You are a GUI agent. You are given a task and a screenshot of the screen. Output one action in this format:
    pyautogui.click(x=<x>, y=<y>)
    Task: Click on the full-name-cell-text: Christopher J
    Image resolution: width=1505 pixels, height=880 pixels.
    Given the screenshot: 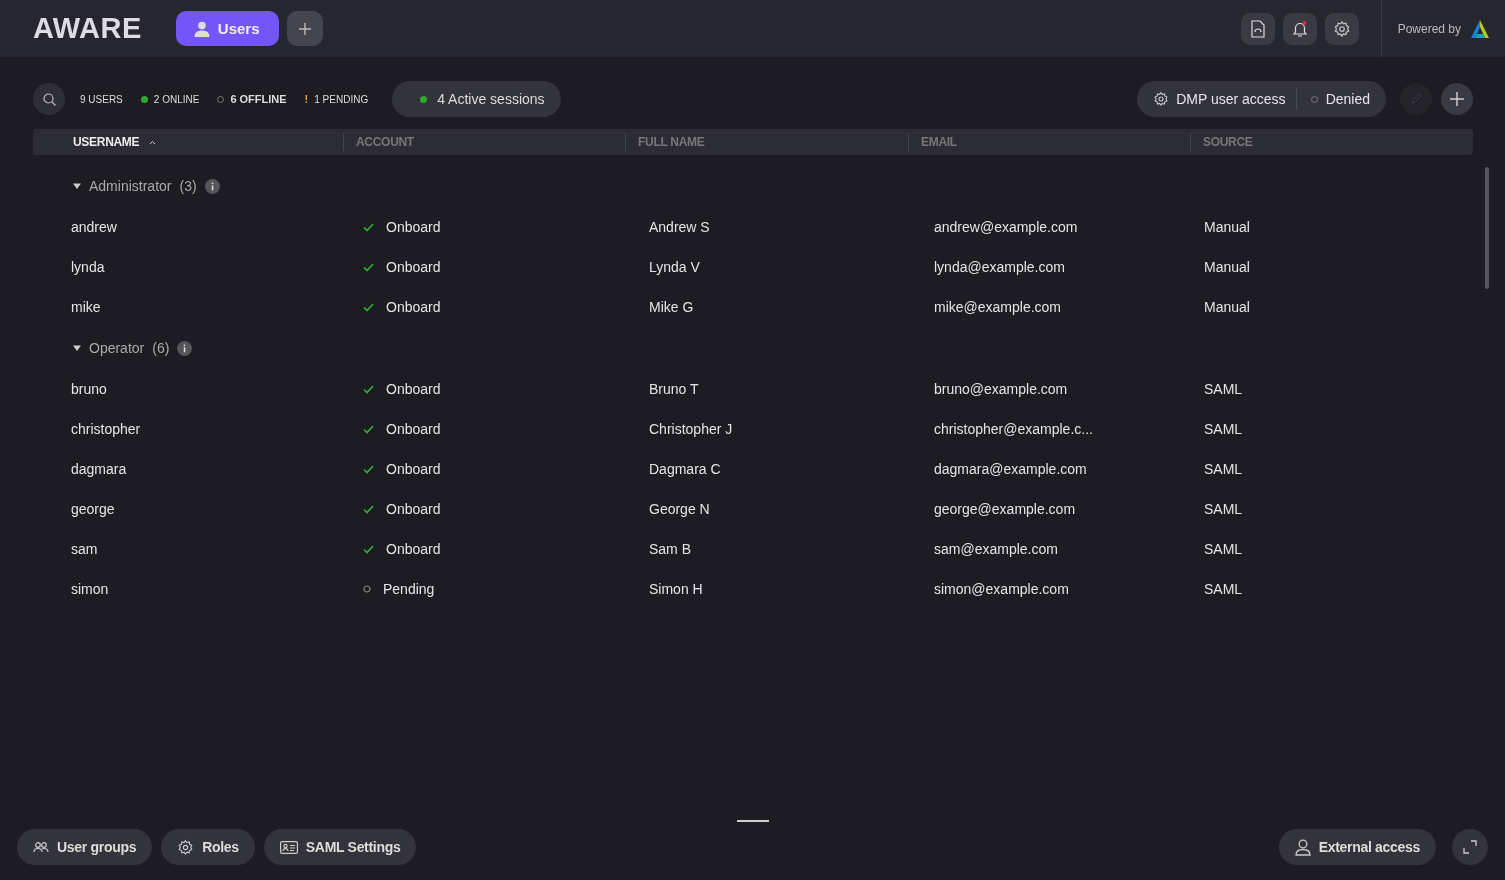 What is the action you would take?
    pyautogui.click(x=691, y=429)
    